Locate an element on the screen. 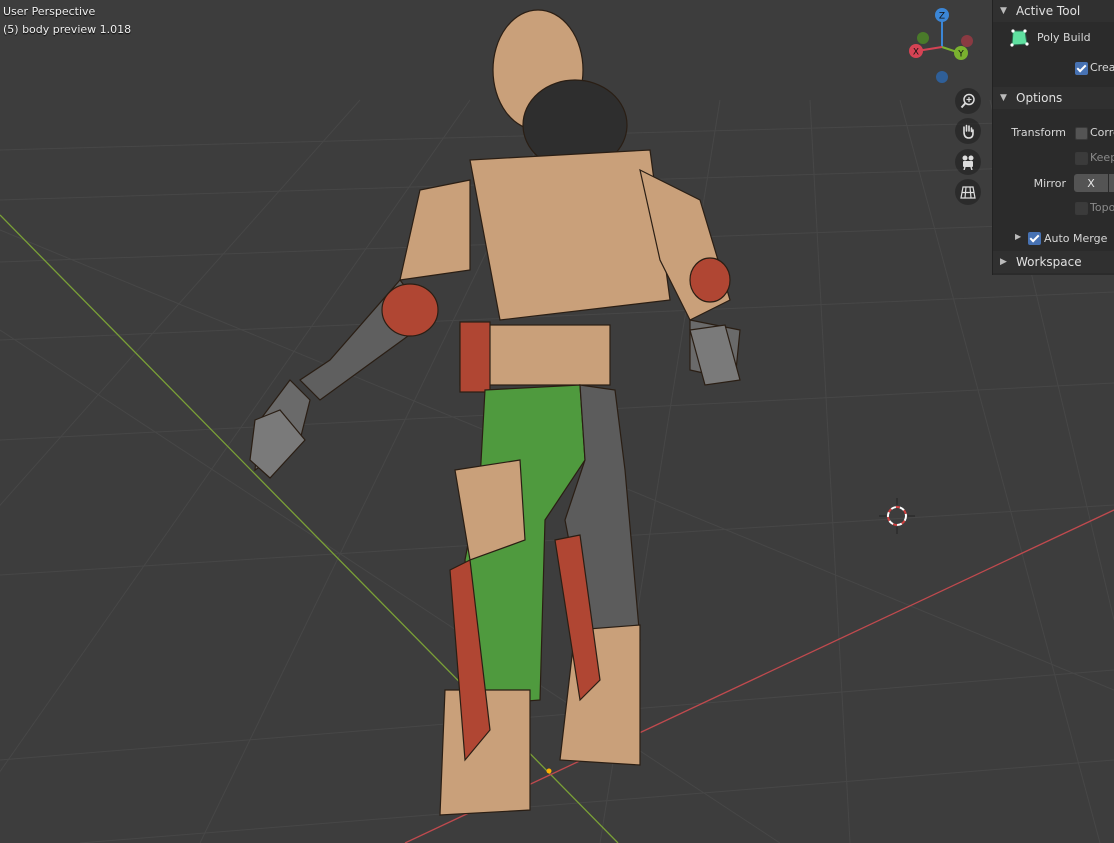  mirror-y-toggle is located at coordinates (1111, 183).